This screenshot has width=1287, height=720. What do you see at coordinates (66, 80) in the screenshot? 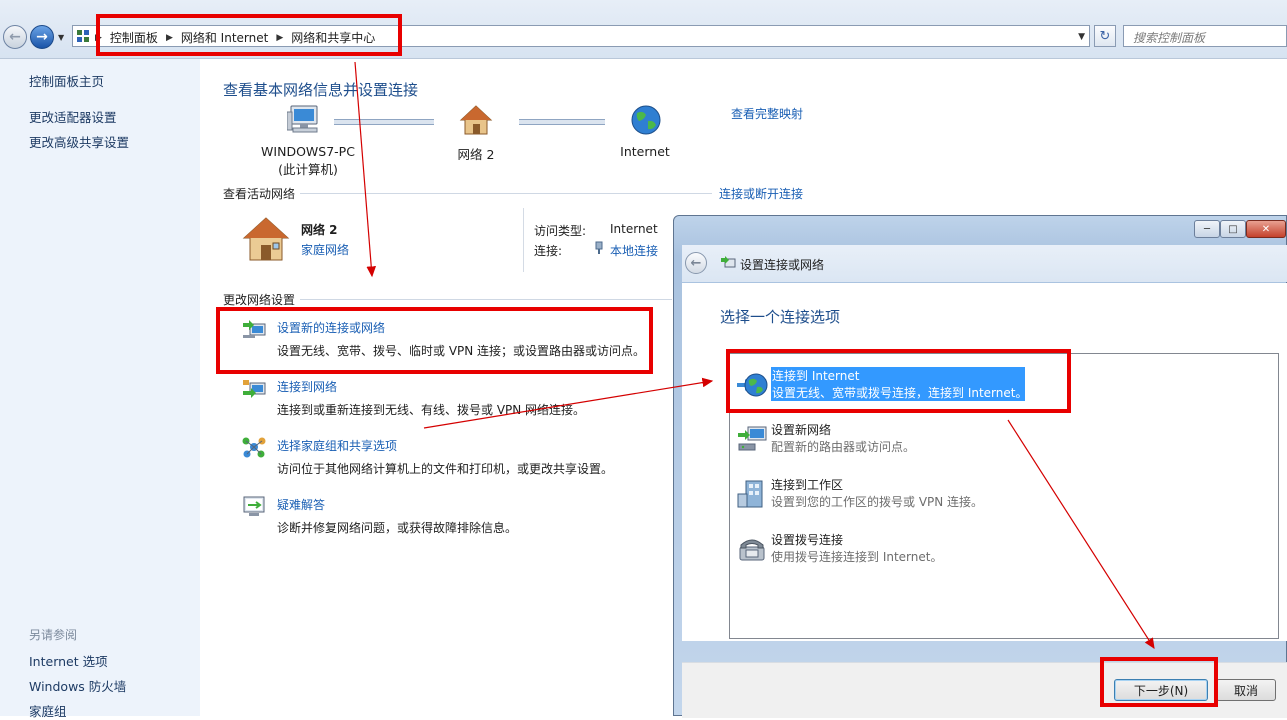
I see `sidebar-link-control-panel-home: 控制面板主页` at bounding box center [66, 80].